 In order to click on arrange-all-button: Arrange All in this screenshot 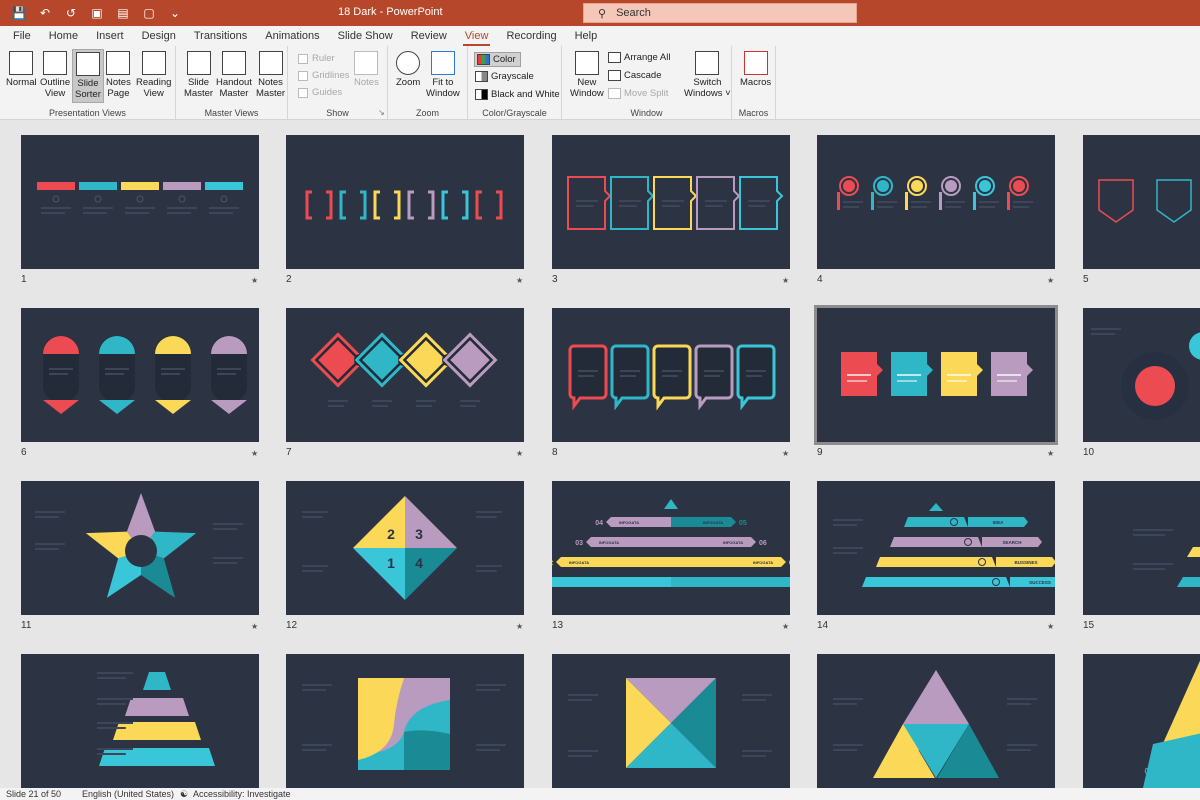, I will do `click(639, 57)`.